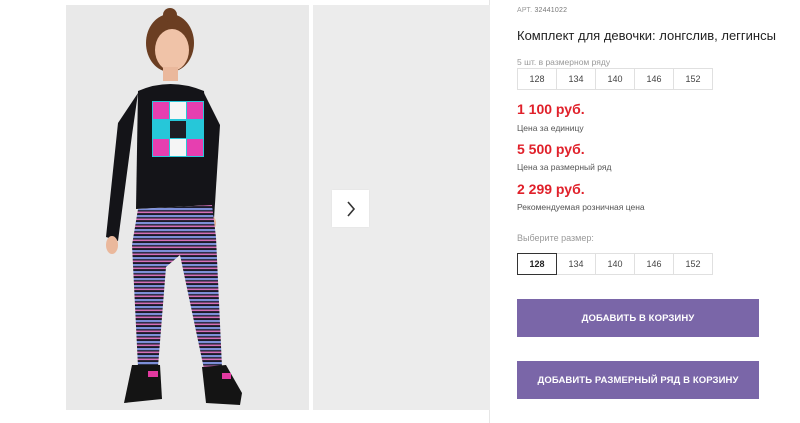 Image resolution: width=800 pixels, height=423 pixels. What do you see at coordinates (654, 264) in the screenshot?
I see `size-option-146: 146` at bounding box center [654, 264].